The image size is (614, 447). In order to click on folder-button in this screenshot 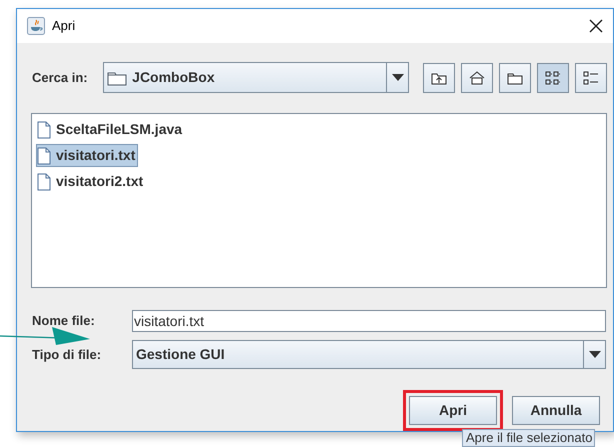, I will do `click(515, 77)`.